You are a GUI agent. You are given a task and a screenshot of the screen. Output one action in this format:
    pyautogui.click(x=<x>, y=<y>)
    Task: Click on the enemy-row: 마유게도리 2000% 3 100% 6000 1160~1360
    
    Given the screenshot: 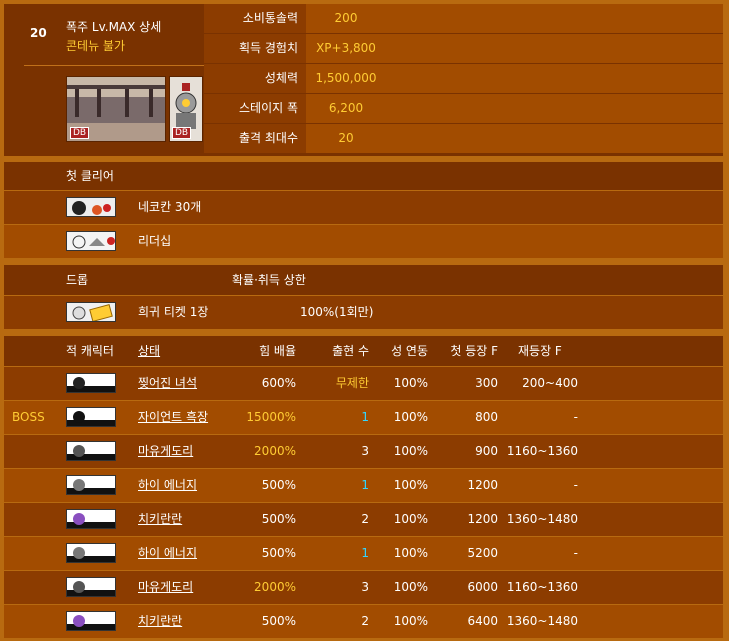 What is the action you would take?
    pyautogui.click(x=363, y=587)
    